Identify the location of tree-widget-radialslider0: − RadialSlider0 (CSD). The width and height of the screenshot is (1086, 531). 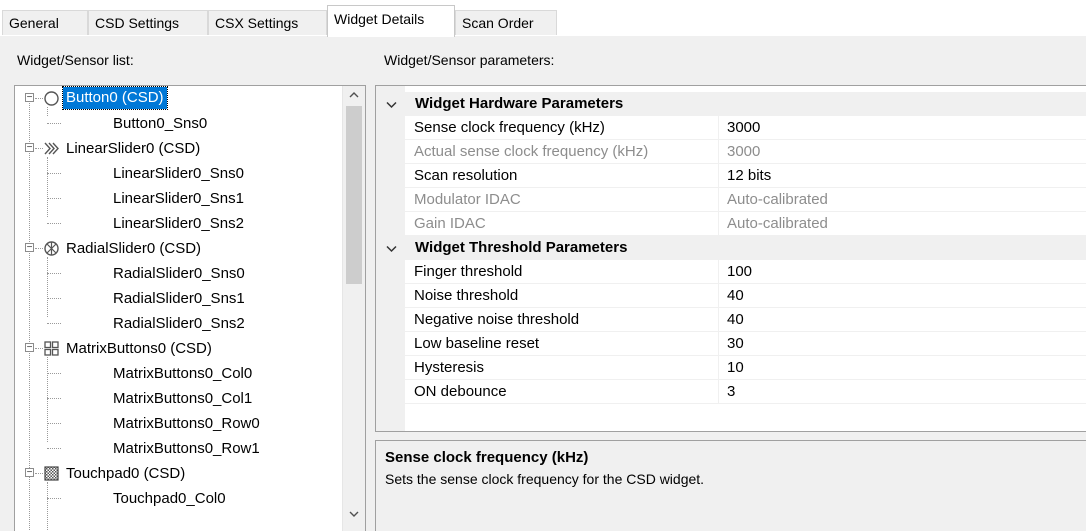
(175, 248).